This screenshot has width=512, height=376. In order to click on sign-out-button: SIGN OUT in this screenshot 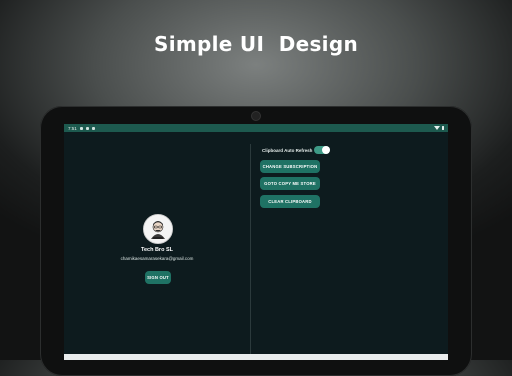, I will do `click(158, 277)`.